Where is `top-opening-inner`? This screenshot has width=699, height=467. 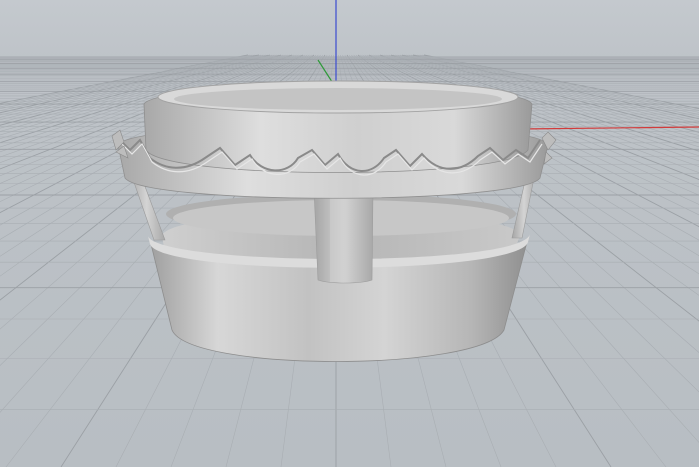
top-opening-inner is located at coordinates (338, 99).